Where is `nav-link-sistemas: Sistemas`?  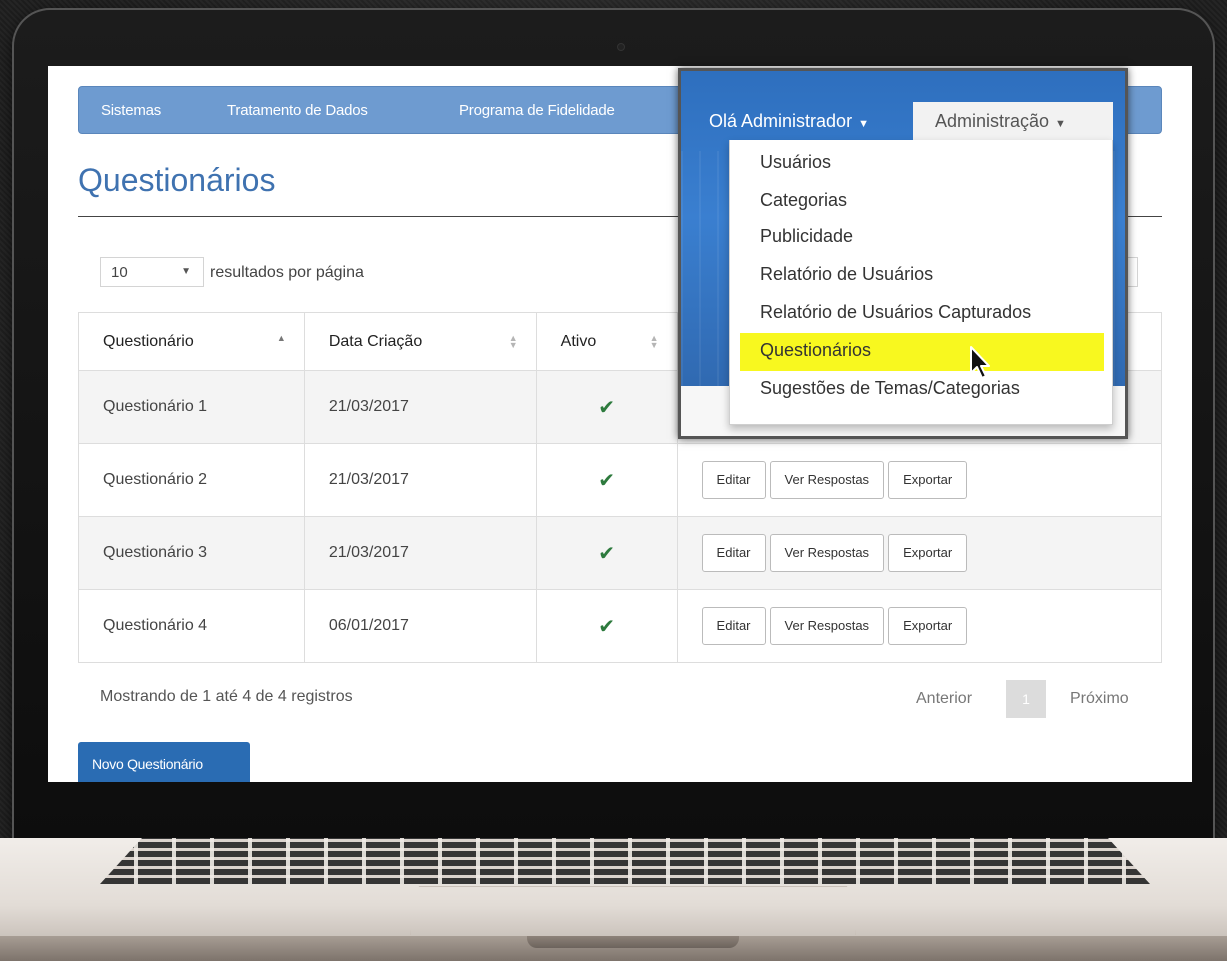 nav-link-sistemas: Sistemas is located at coordinates (131, 110).